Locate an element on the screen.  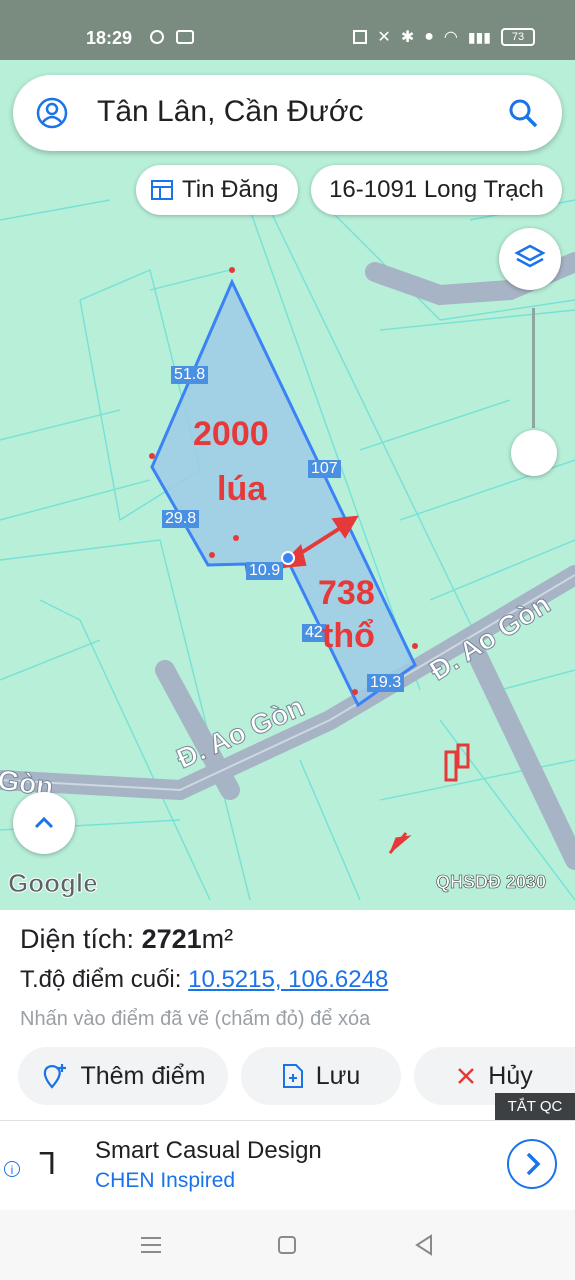
brand-logo-icon: ᒣ is located at coordinates (47, 1164).